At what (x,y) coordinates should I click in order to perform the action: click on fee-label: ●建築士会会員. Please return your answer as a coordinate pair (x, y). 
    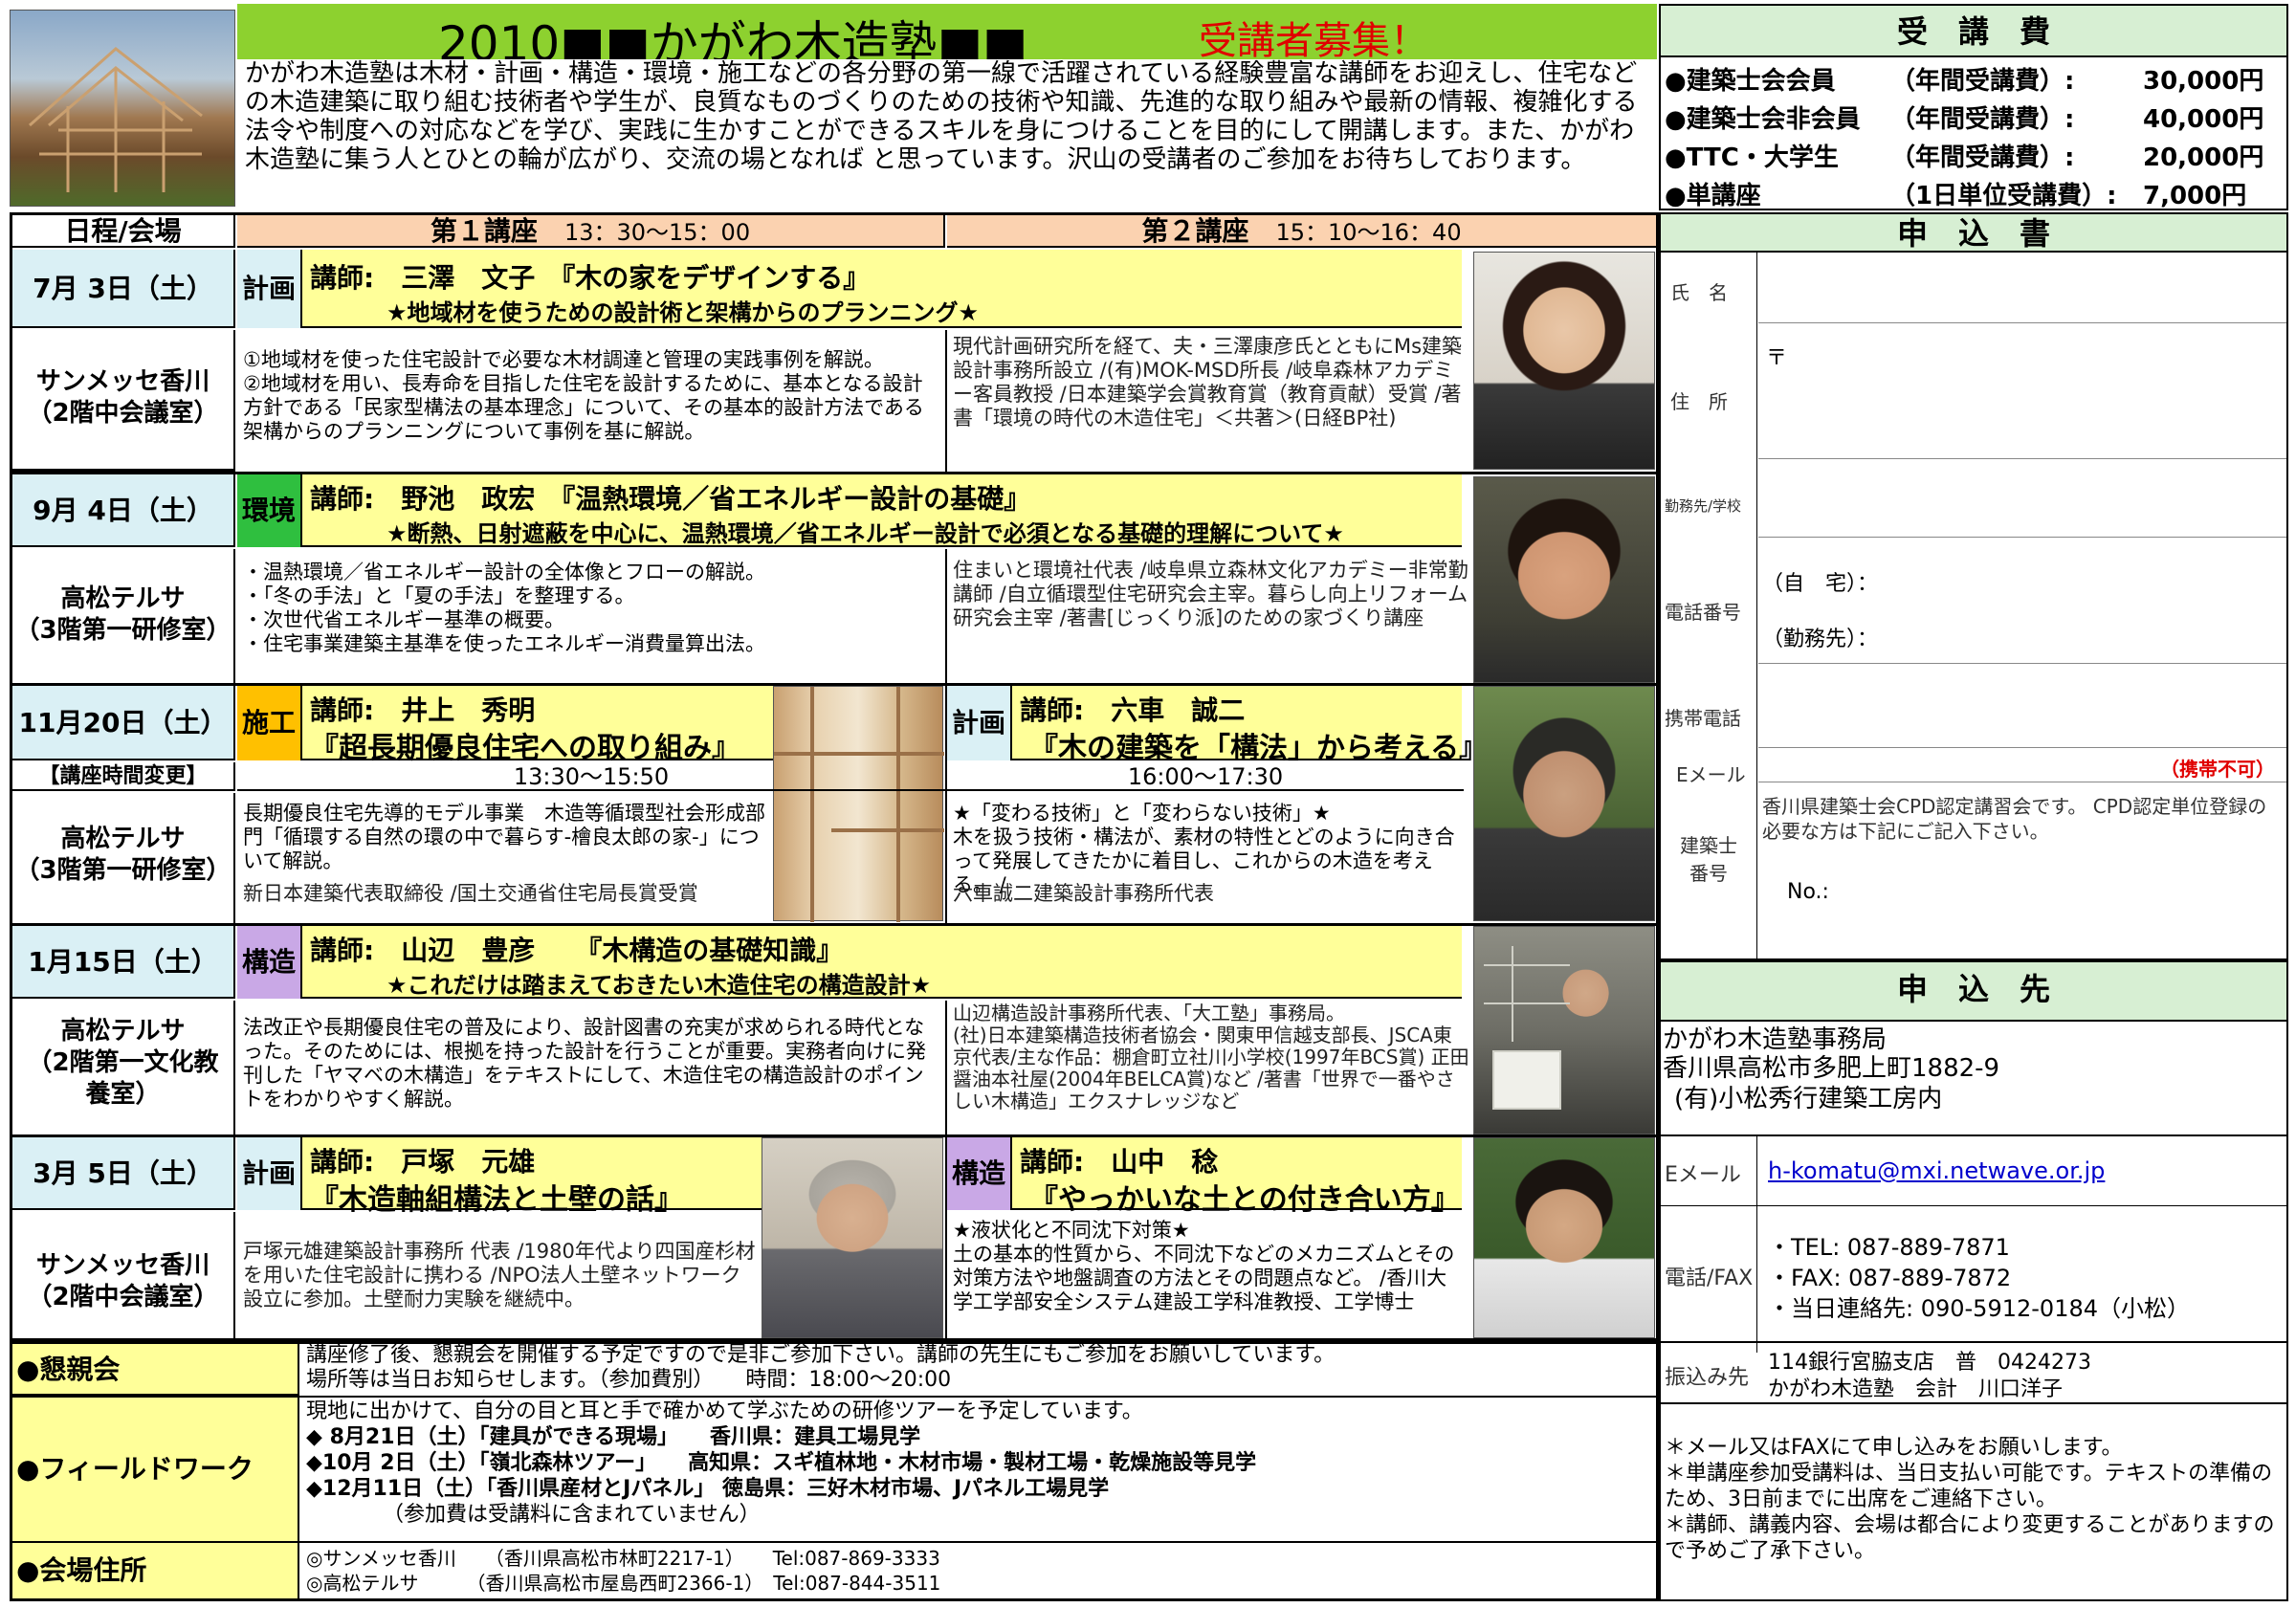
    Looking at the image, I should click on (1751, 81).